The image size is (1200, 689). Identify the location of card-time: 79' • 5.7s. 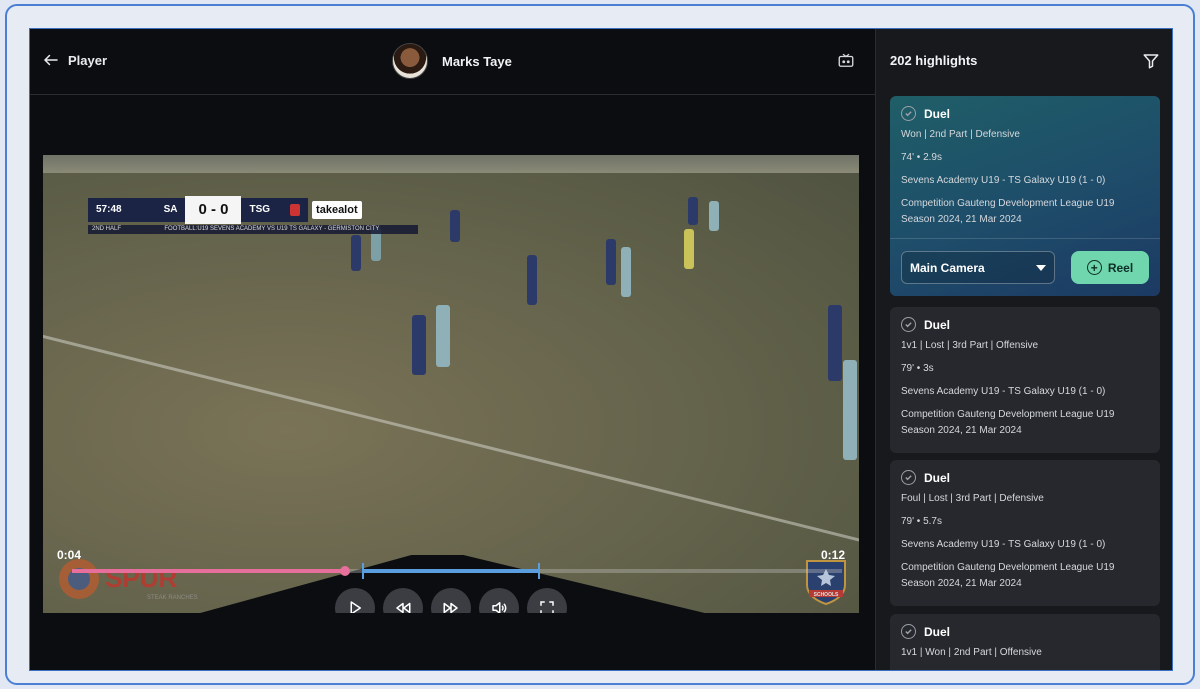
(921, 521).